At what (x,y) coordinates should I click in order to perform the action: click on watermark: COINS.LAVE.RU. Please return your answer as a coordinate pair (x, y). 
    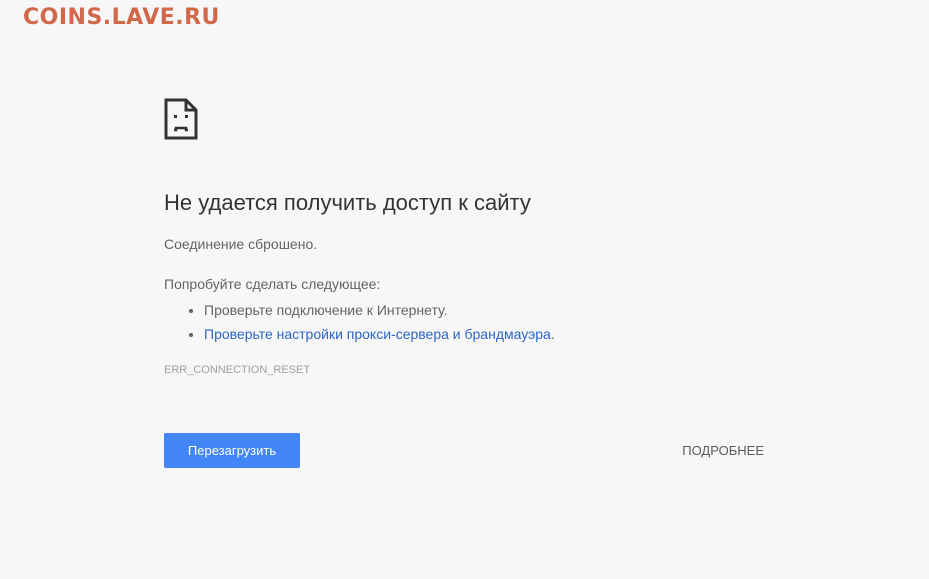
    Looking at the image, I should click on (121, 17).